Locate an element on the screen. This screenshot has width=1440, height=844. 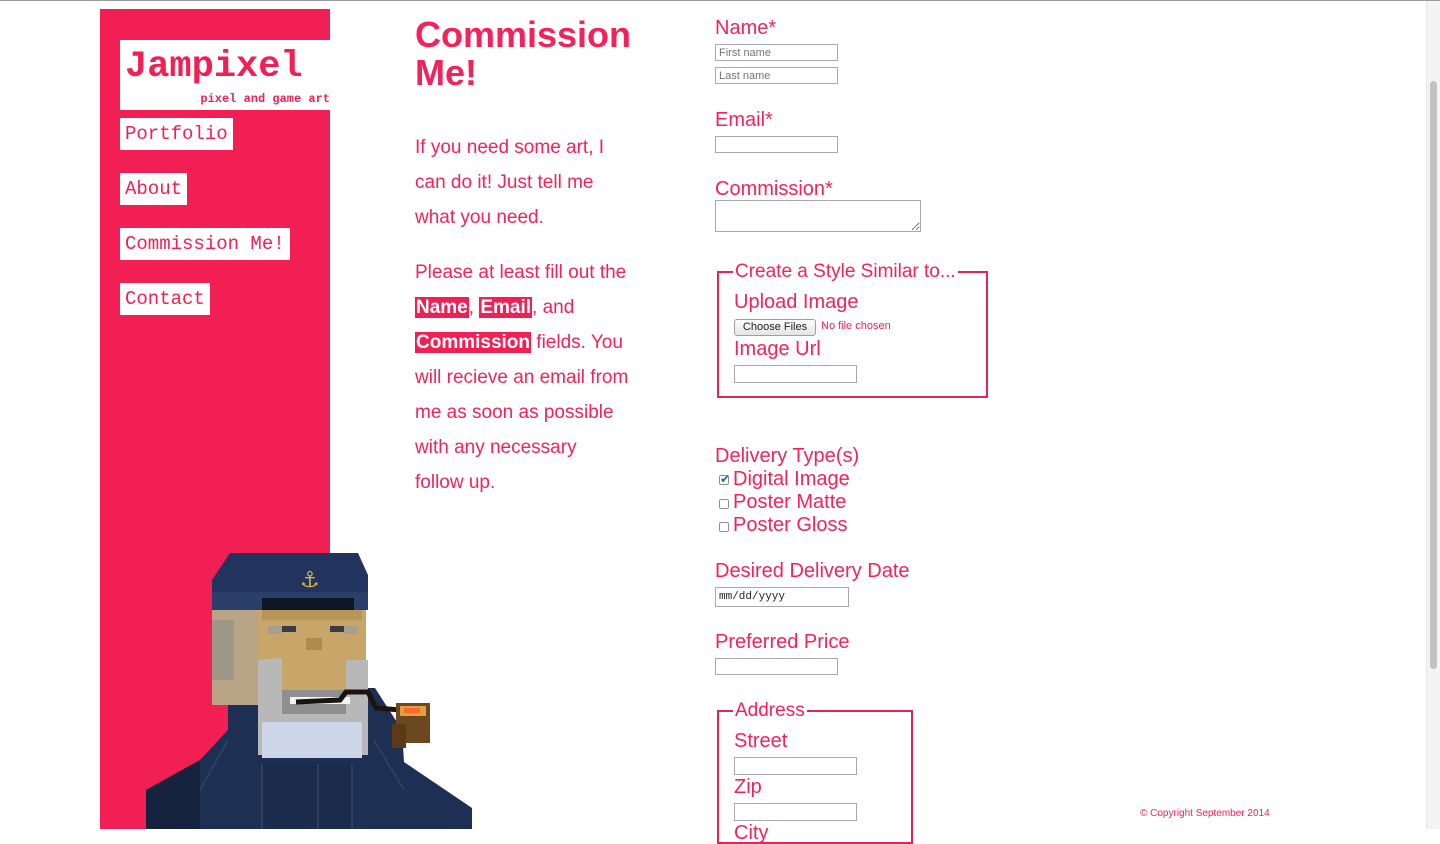
street-input is located at coordinates (795, 766).